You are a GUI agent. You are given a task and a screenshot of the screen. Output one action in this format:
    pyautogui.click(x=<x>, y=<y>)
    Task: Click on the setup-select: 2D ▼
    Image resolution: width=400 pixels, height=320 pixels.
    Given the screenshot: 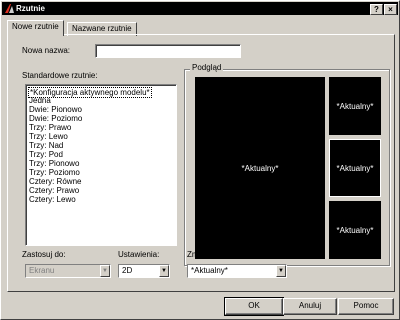 What is the action you would take?
    pyautogui.click(x=144, y=271)
    